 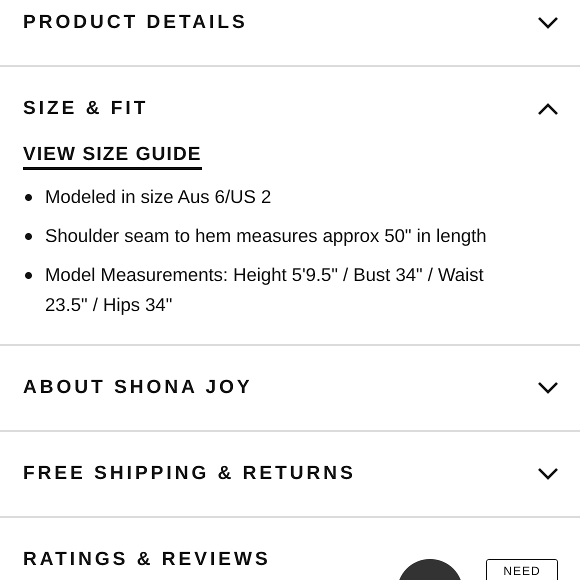 What do you see at coordinates (158, 197) in the screenshot?
I see `fit-detail-text: Modeled in size Aus 6/US 2` at bounding box center [158, 197].